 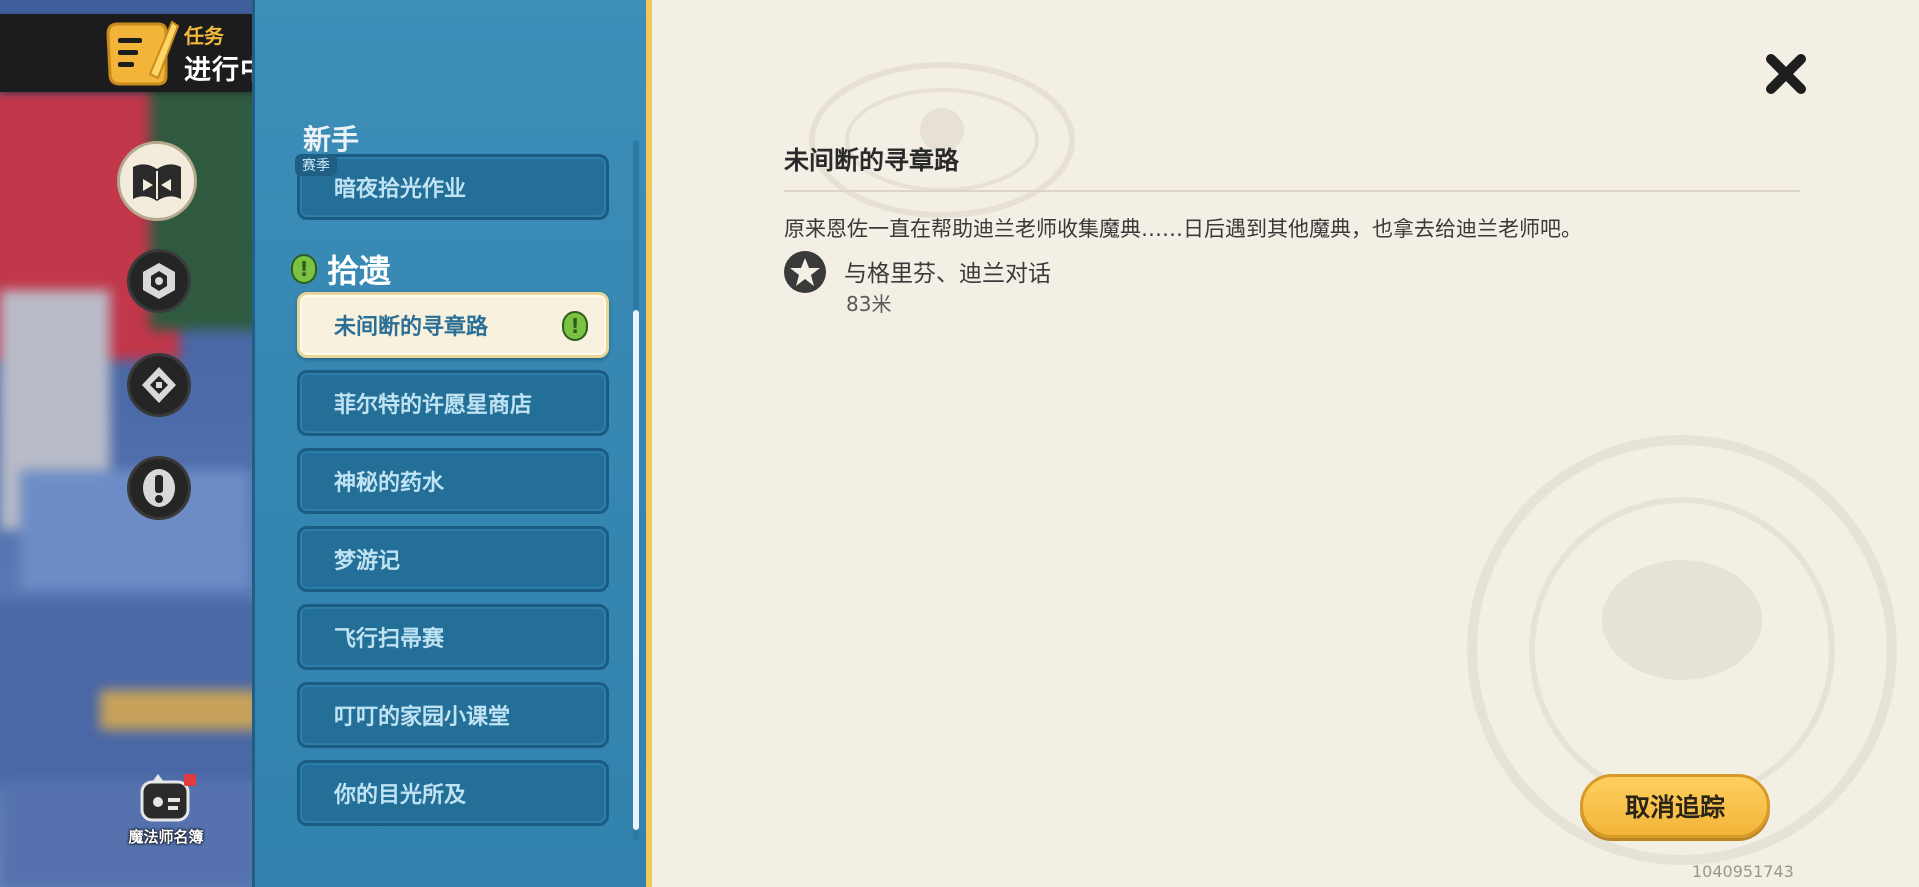 I want to click on quest-item-label: 神秘的药水, so click(x=389, y=483).